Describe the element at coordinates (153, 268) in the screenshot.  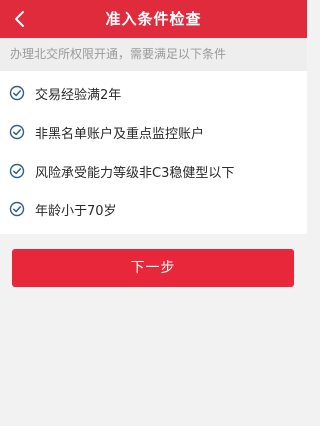
I see `next-step-button: 下一步` at that location.